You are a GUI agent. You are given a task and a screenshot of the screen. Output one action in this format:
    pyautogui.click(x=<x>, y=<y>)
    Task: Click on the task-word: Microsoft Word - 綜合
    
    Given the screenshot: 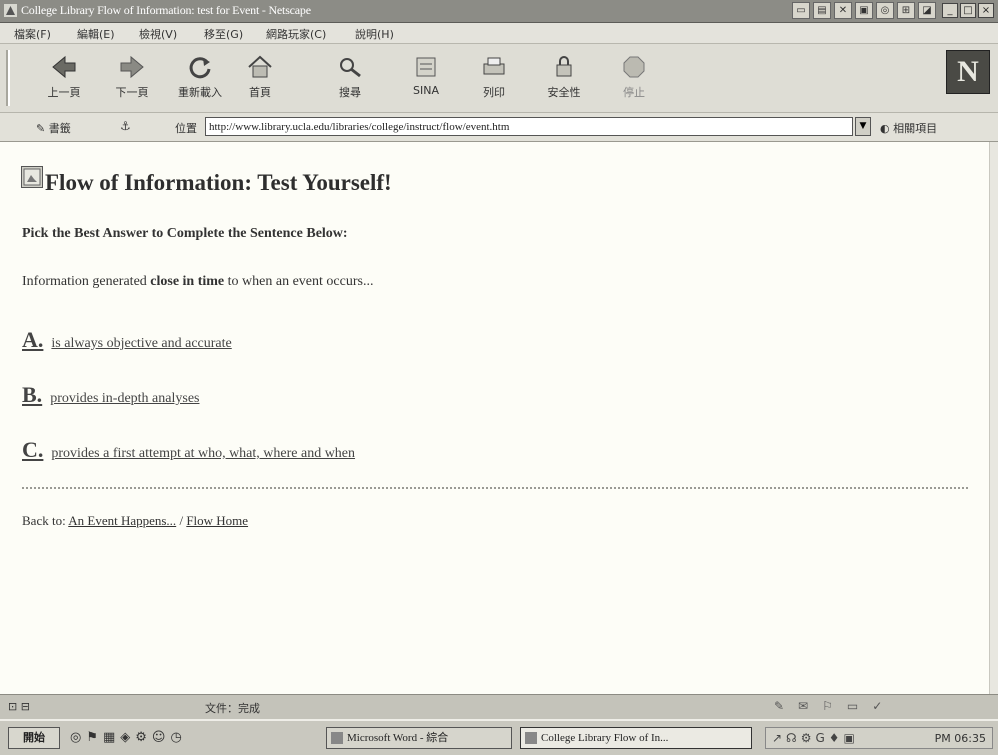 What is the action you would take?
    pyautogui.click(x=419, y=738)
    